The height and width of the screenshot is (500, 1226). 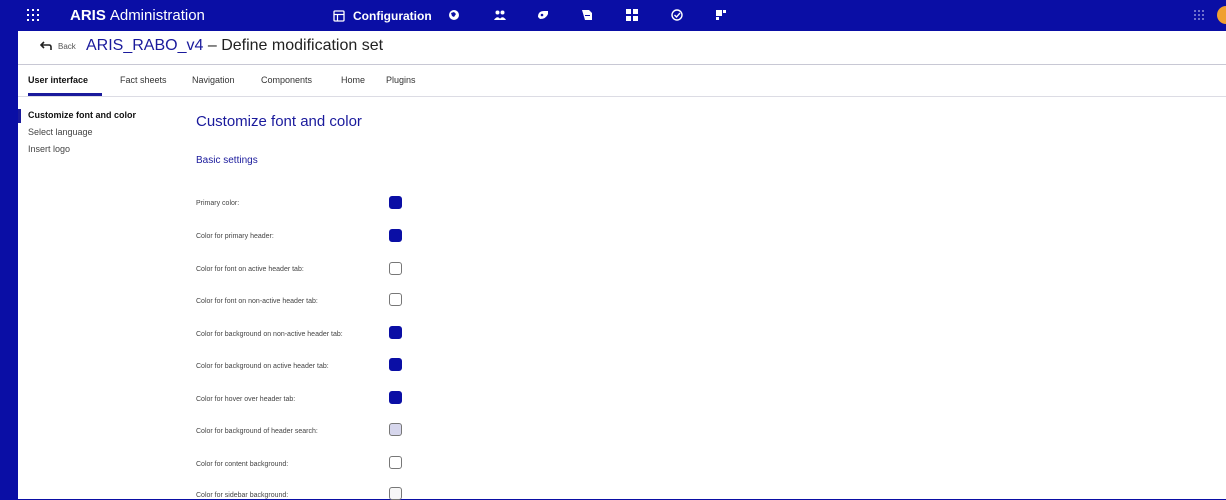 I want to click on app-title: ARIS Administration, so click(x=137, y=15).